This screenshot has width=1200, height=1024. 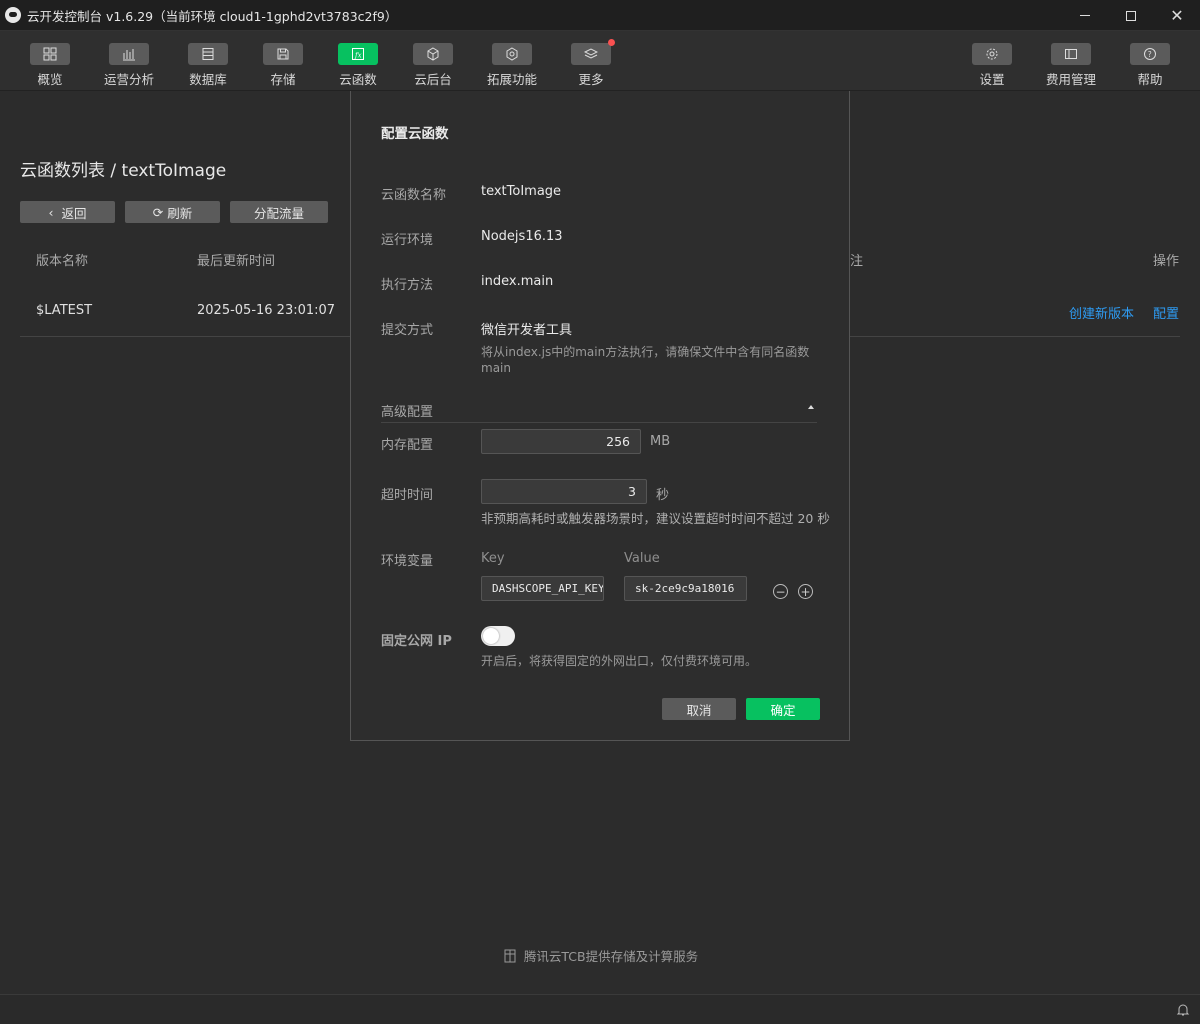 What do you see at coordinates (407, 495) in the screenshot?
I see `timeout-label: 超时时间` at bounding box center [407, 495].